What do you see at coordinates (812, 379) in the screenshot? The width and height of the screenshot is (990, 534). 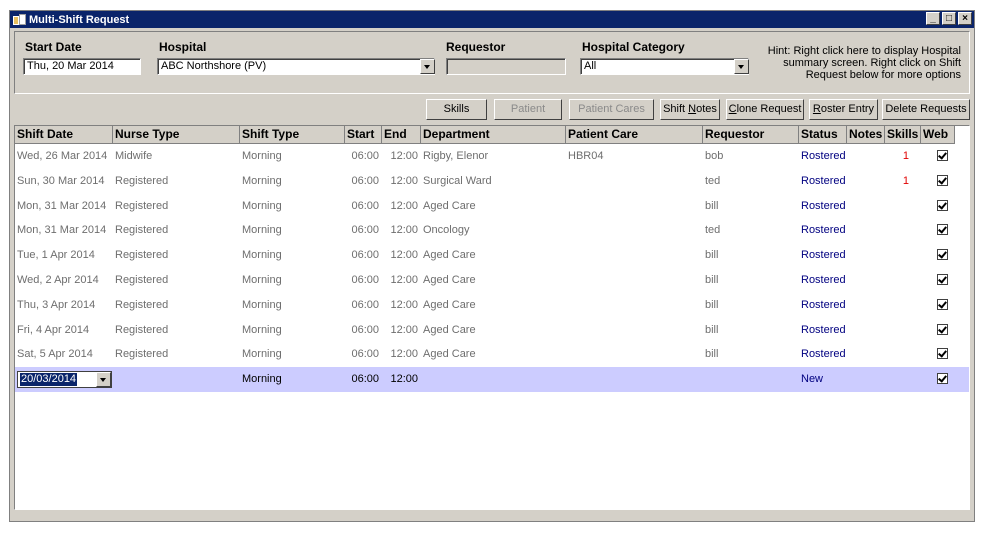 I see `cell-status: New` at bounding box center [812, 379].